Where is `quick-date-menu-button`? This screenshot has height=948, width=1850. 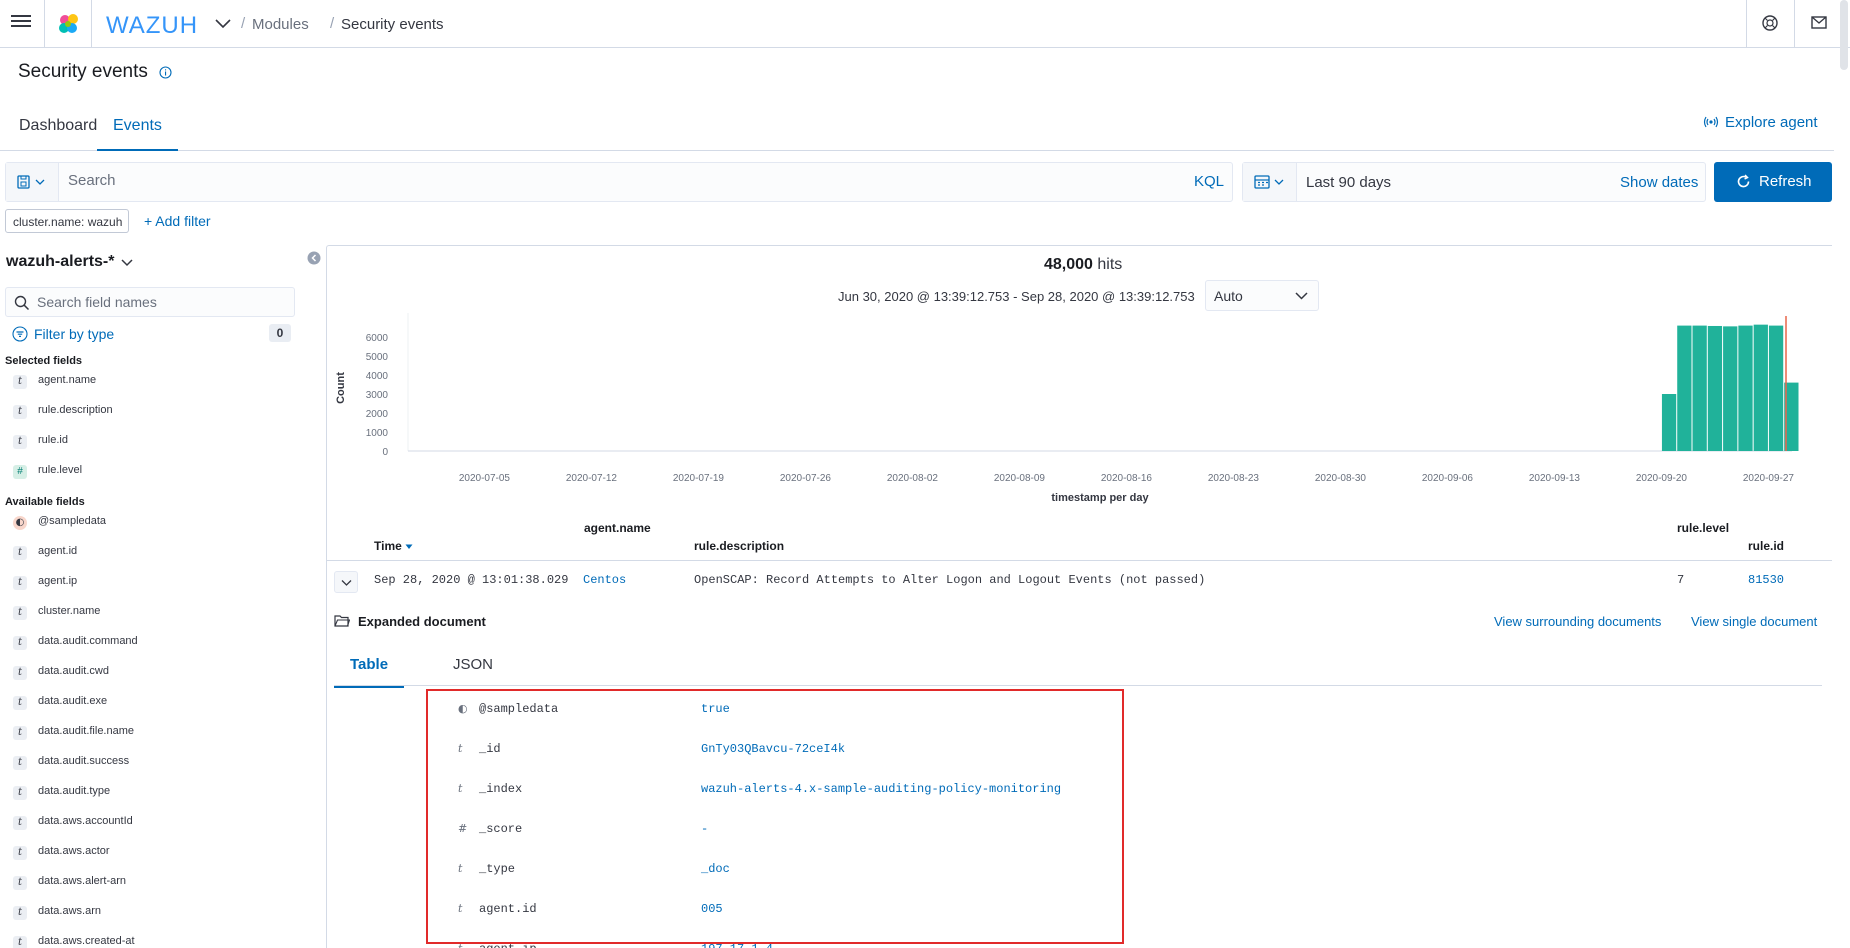
quick-date-menu-button is located at coordinates (1270, 182).